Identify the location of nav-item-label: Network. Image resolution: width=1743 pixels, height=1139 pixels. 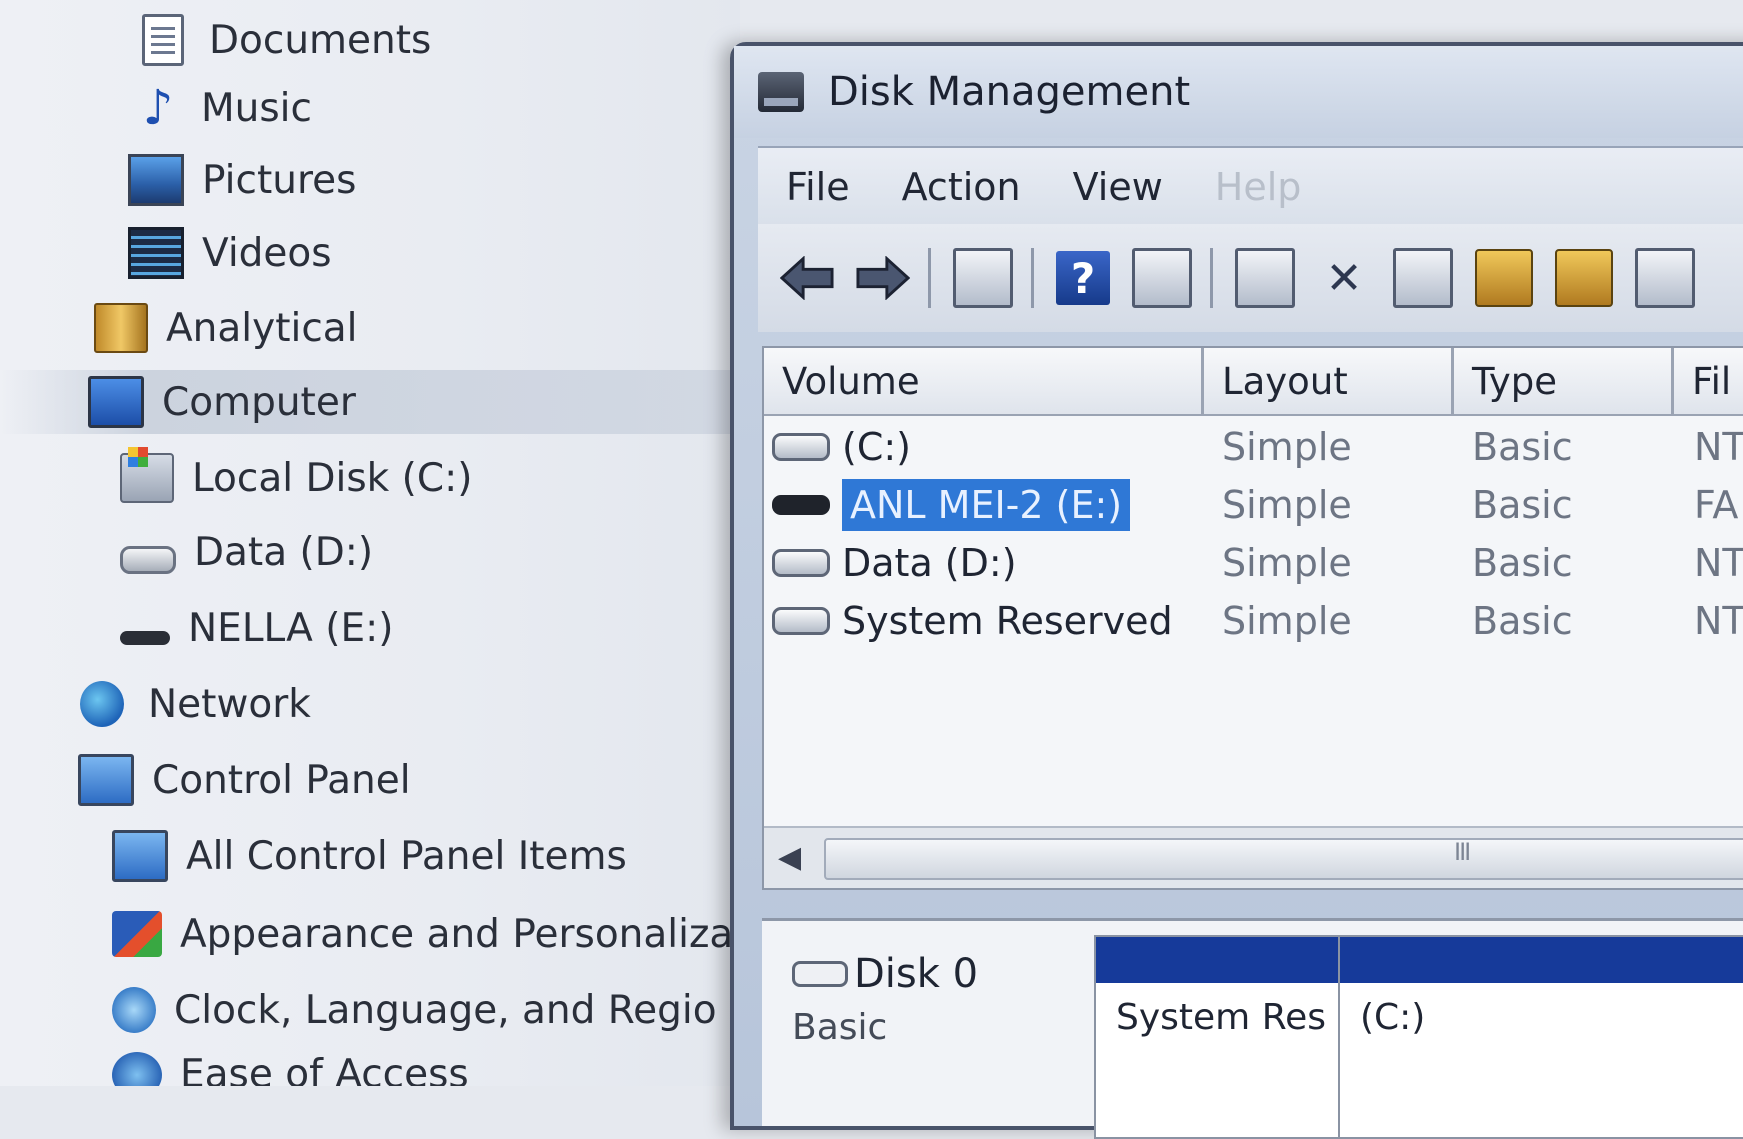
(229, 704).